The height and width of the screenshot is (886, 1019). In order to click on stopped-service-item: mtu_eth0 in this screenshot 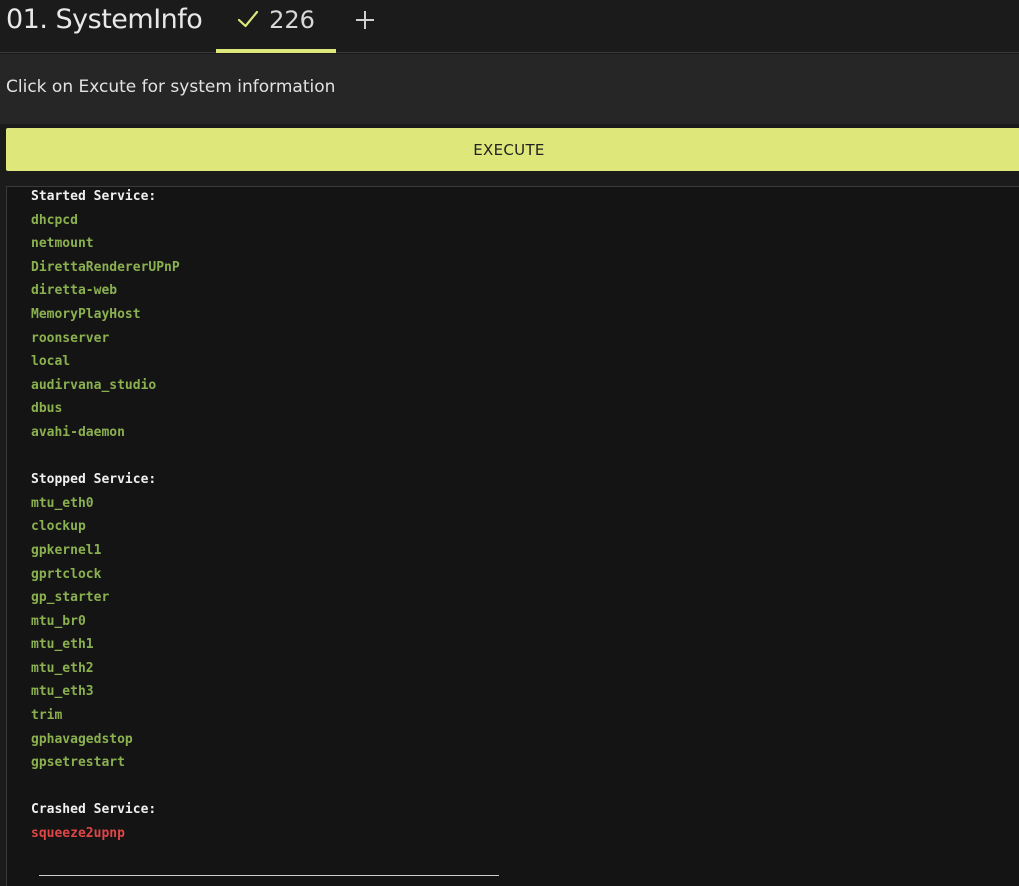, I will do `click(62, 503)`.